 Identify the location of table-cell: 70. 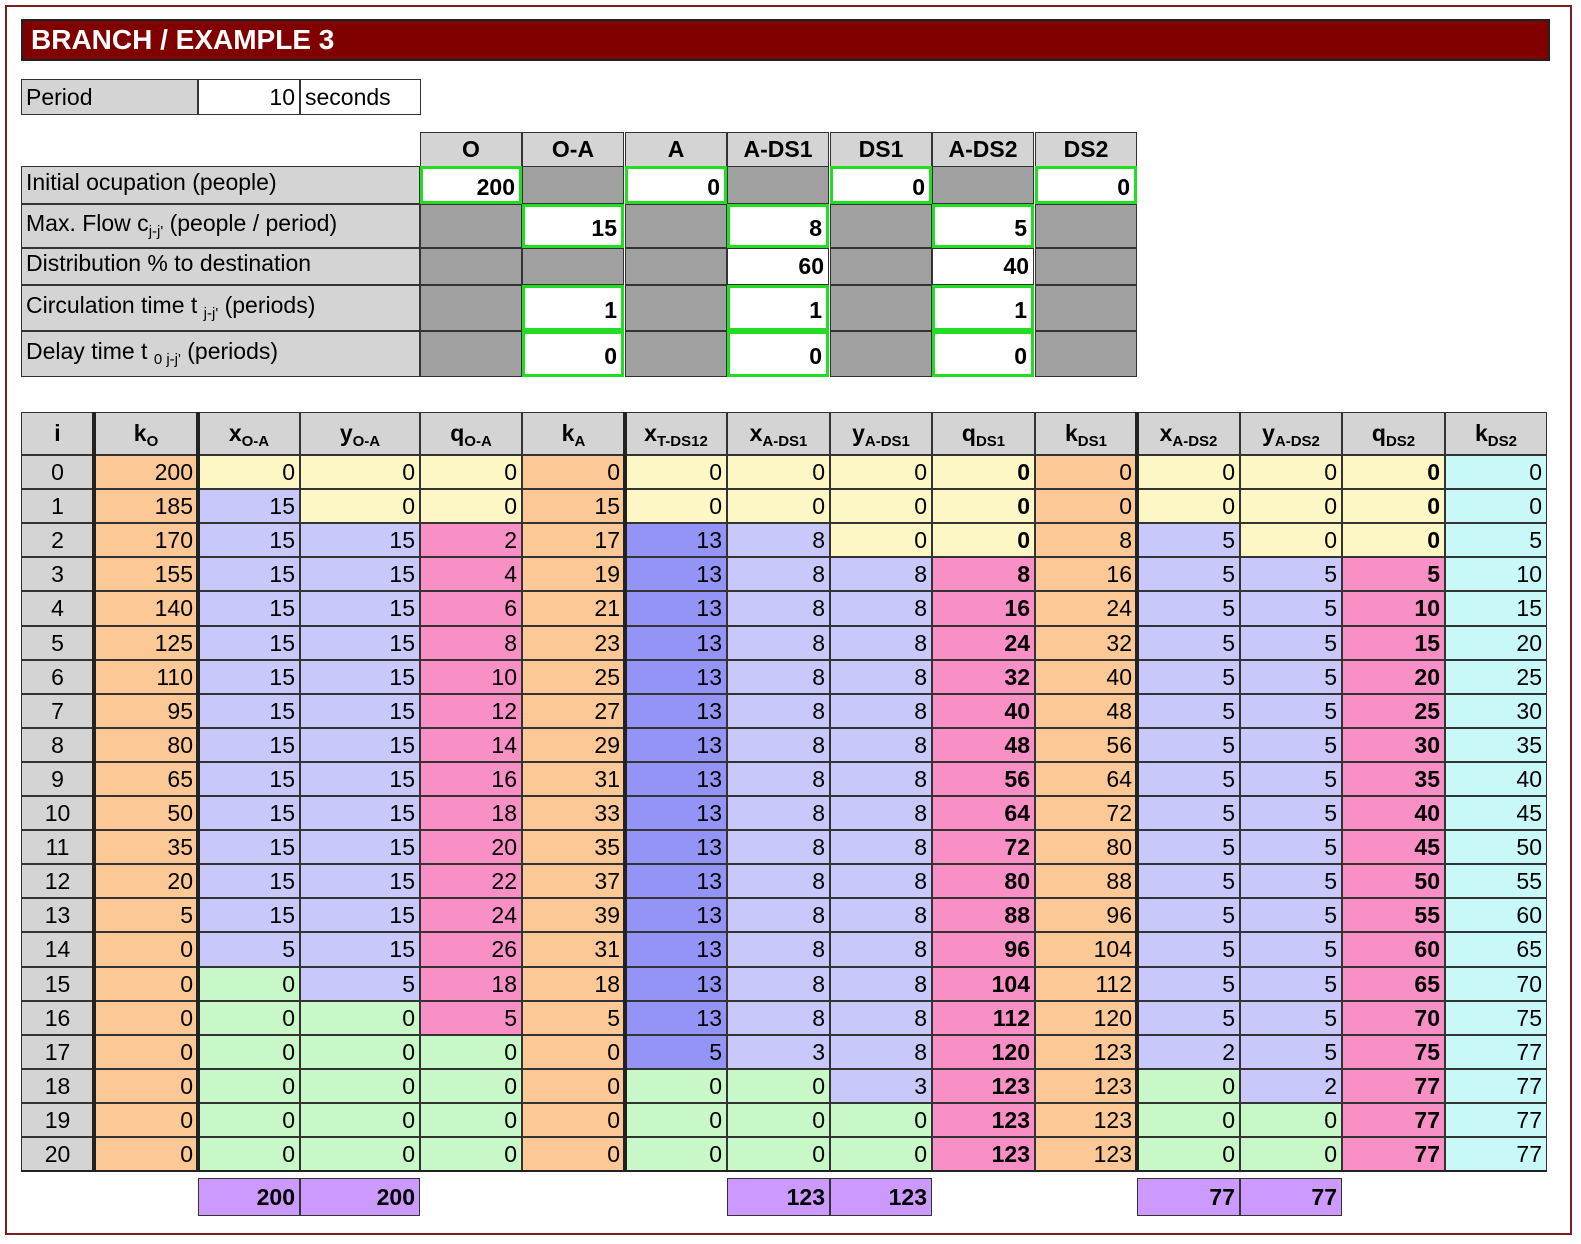
(1496, 984).